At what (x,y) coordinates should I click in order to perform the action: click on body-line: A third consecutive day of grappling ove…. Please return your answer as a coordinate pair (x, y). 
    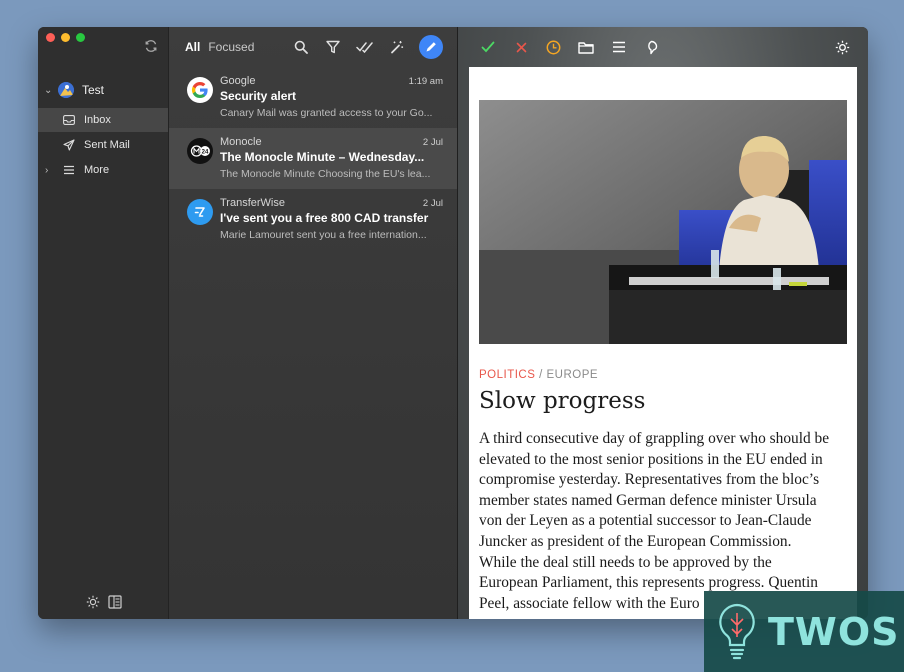
    Looking at the image, I should click on (654, 438).